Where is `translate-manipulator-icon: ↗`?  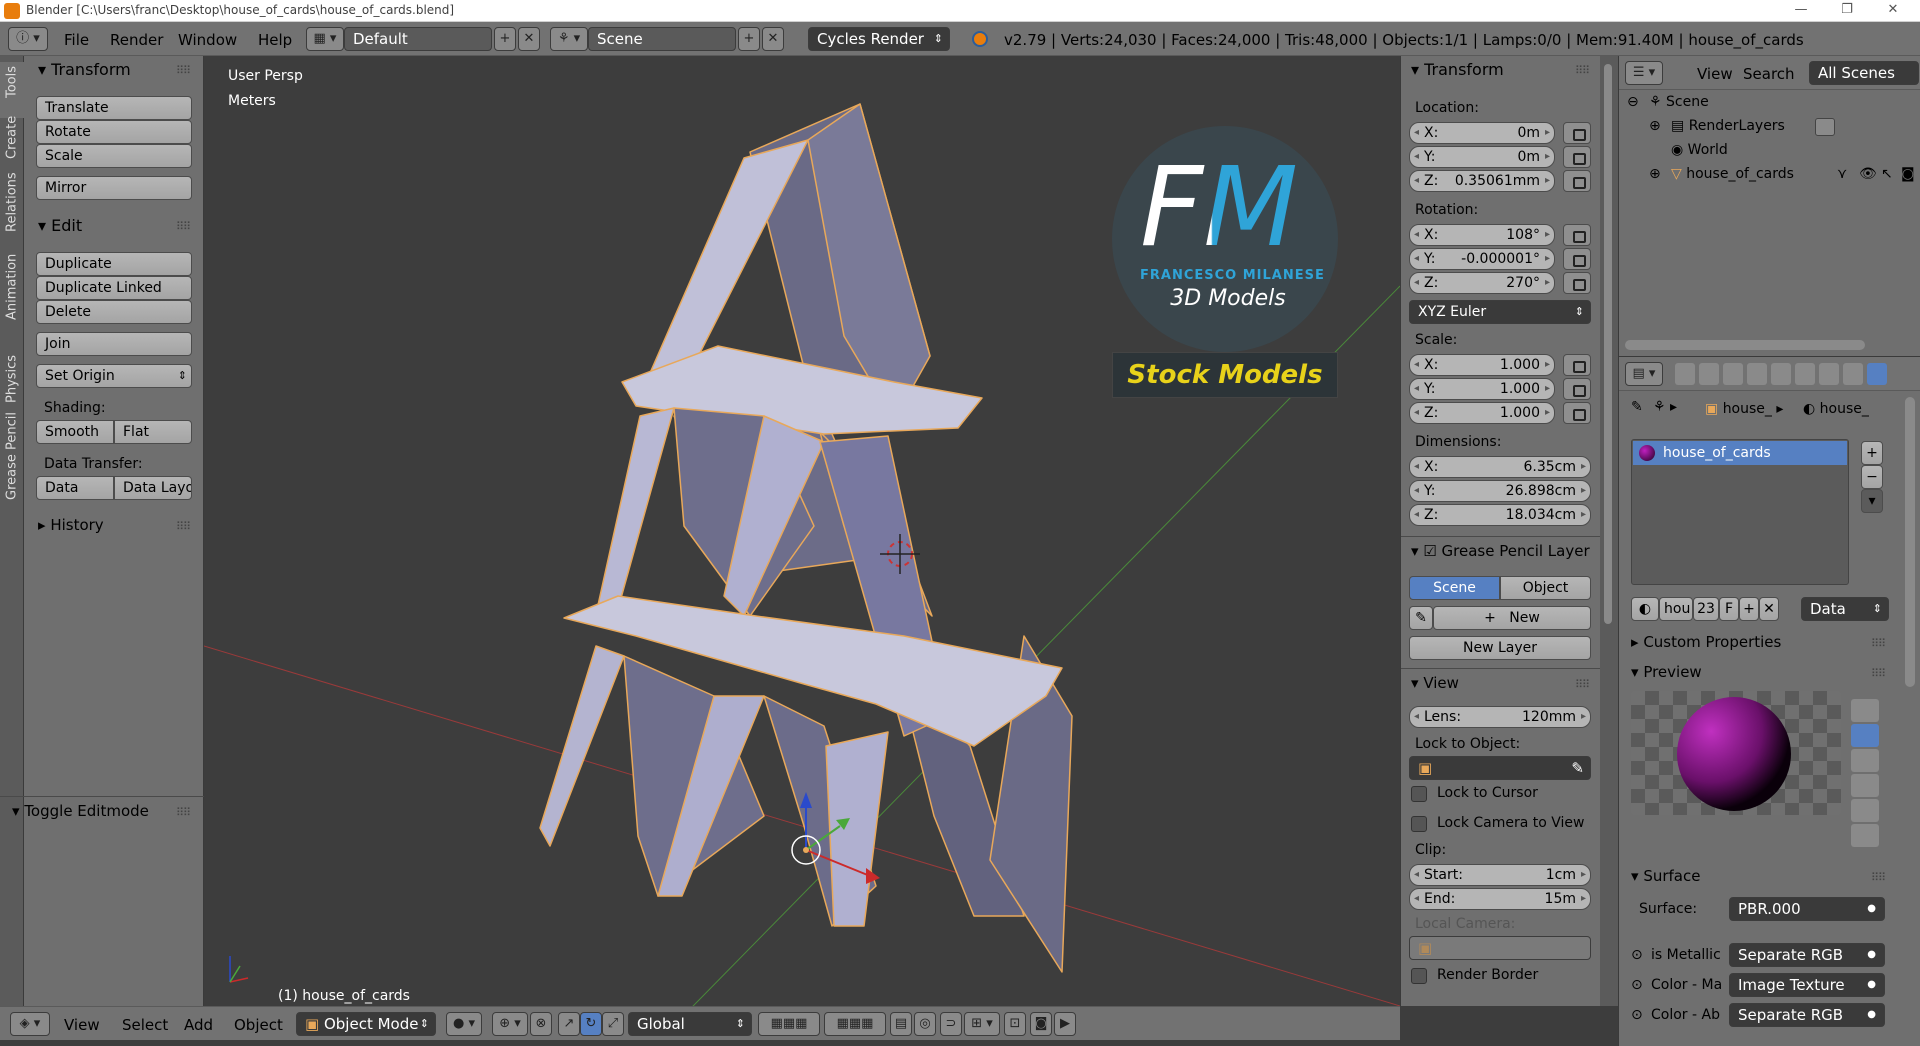 translate-manipulator-icon: ↗ is located at coordinates (569, 1024).